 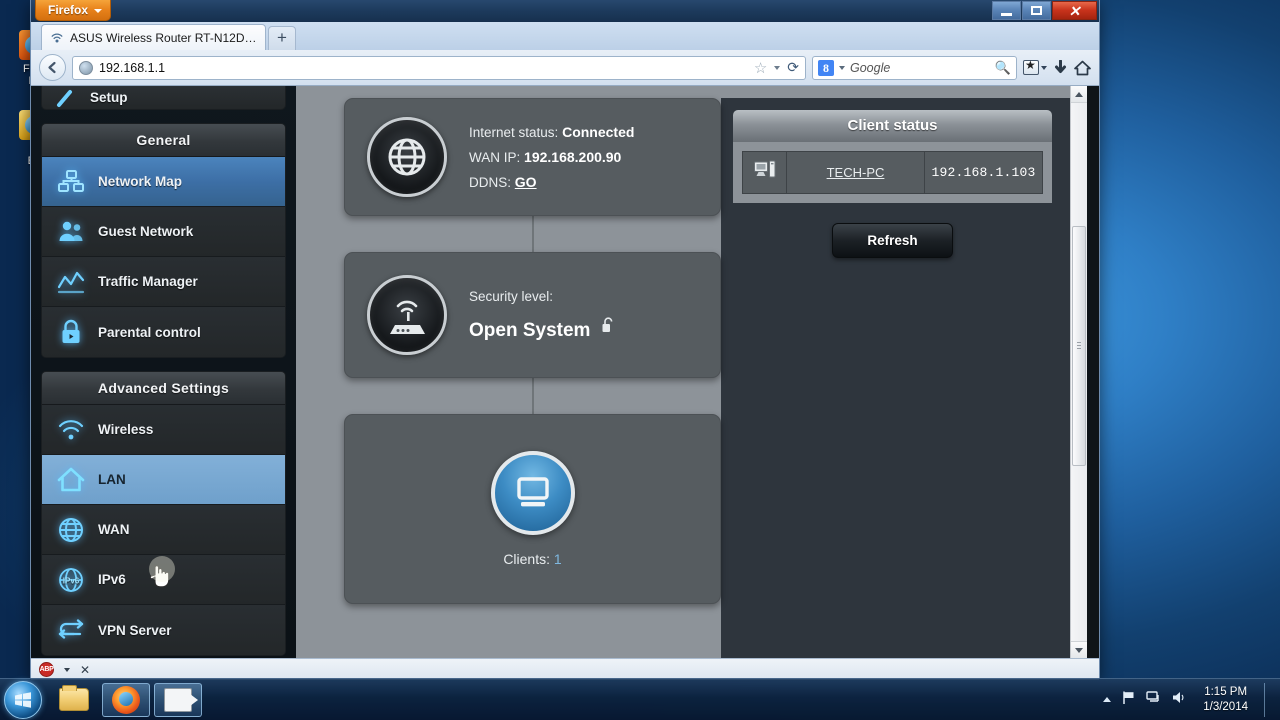 I want to click on sidebar-item-parental-control: Parental control, so click(x=163, y=332).